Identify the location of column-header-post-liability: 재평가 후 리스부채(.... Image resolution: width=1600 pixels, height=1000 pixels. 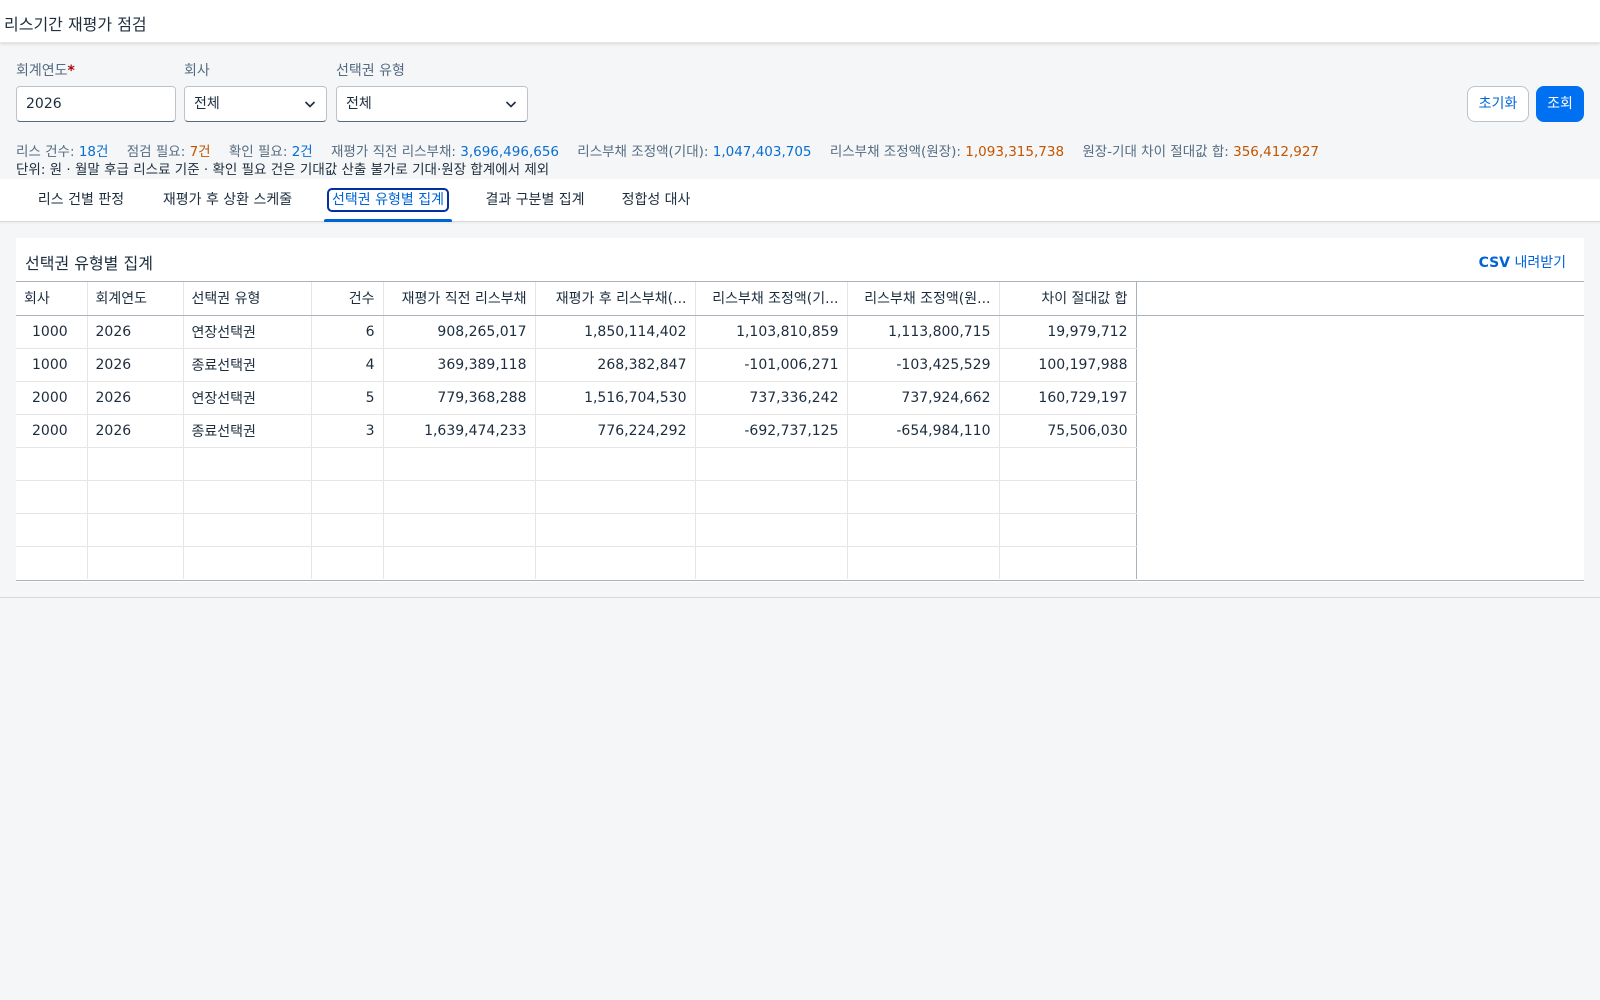
(615, 299).